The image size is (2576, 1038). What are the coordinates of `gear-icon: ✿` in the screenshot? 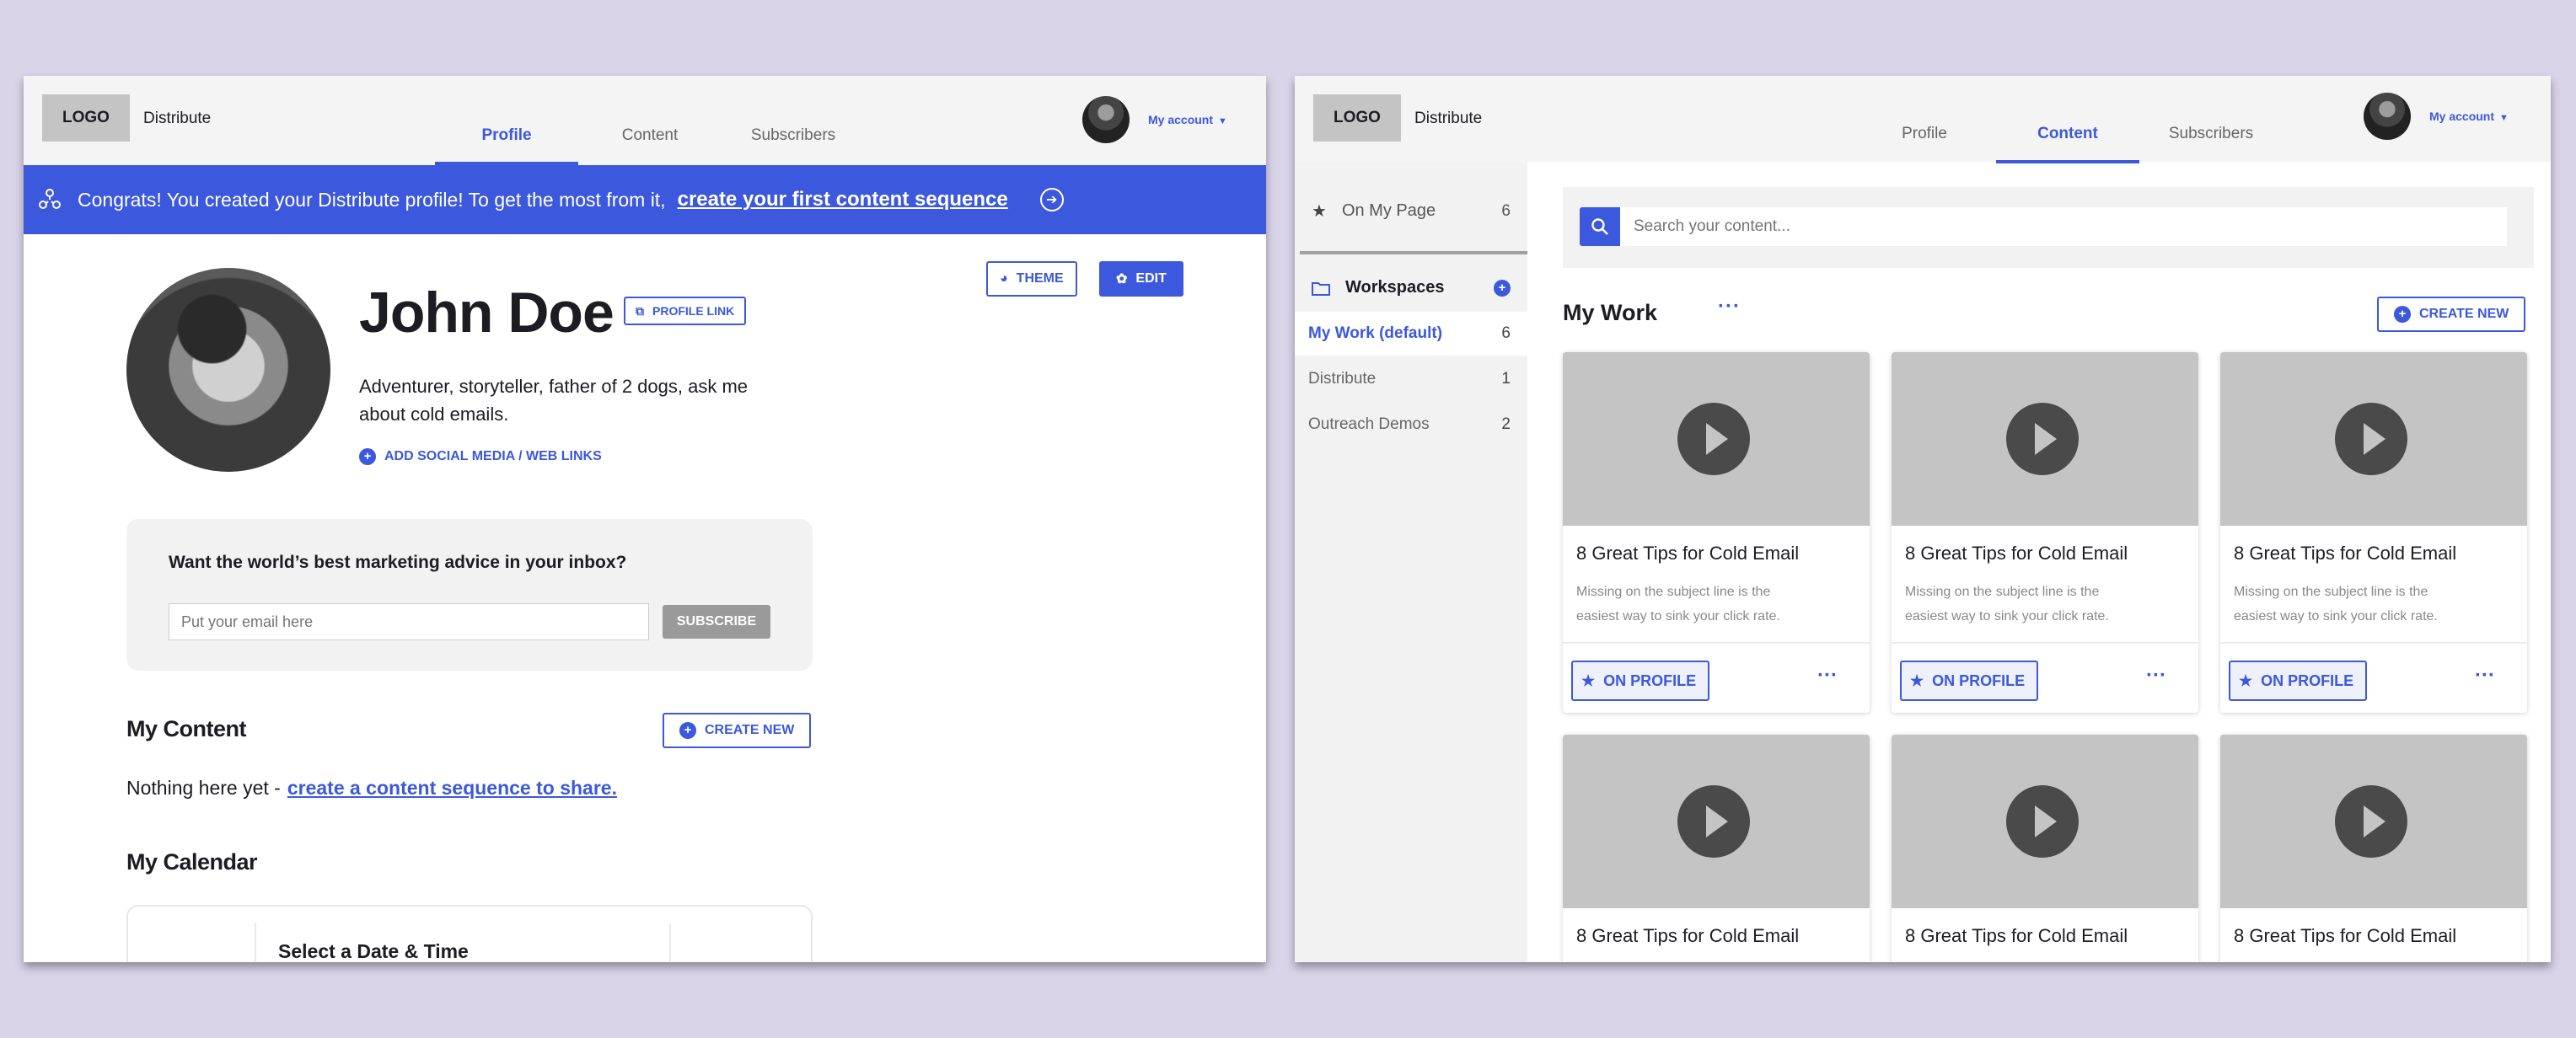 It's located at (1122, 279).